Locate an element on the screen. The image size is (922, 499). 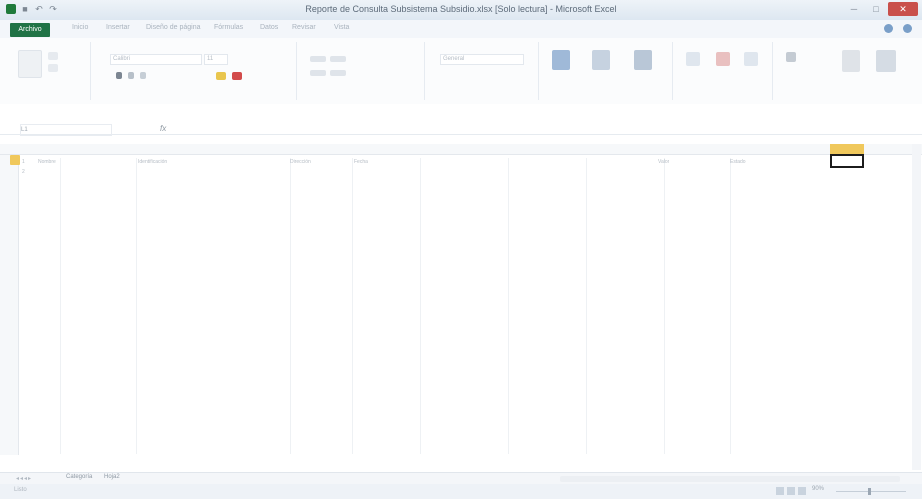
window-controls: ─ □ ✕ is located at coordinates (881, 9).